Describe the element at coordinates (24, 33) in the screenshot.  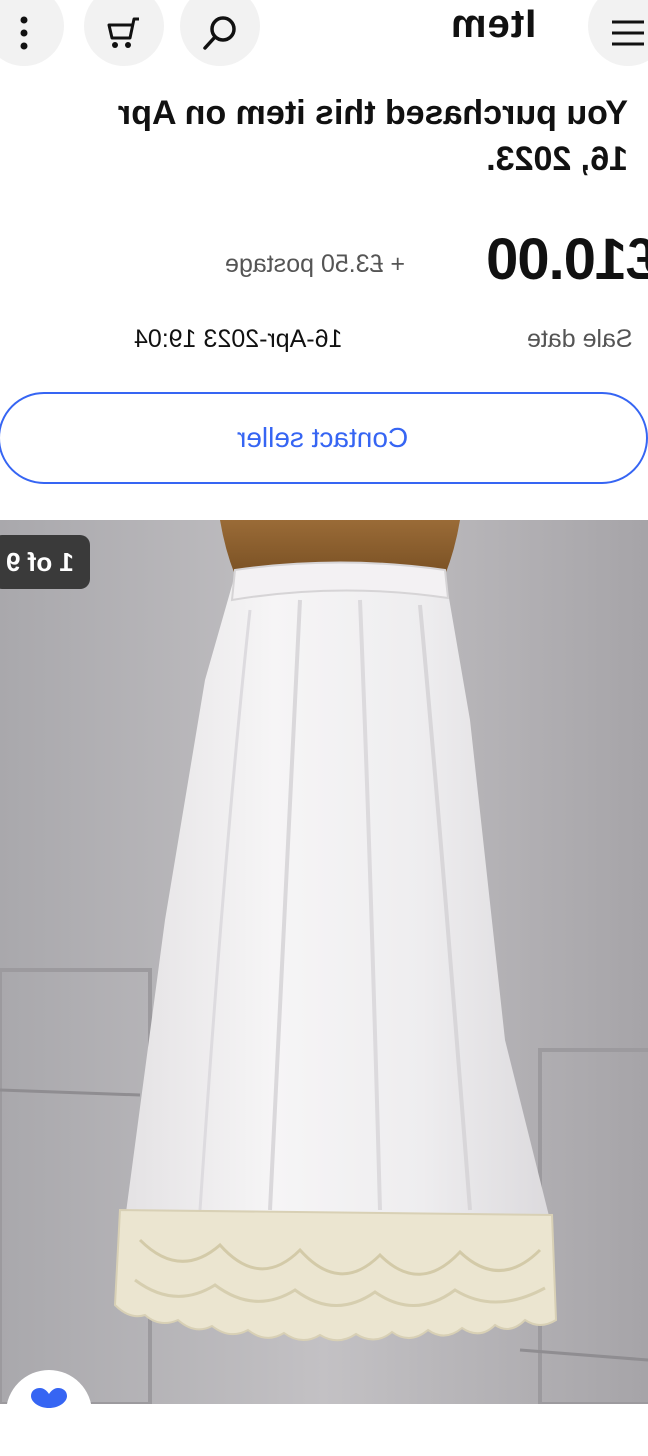
I see `more-icon` at that location.